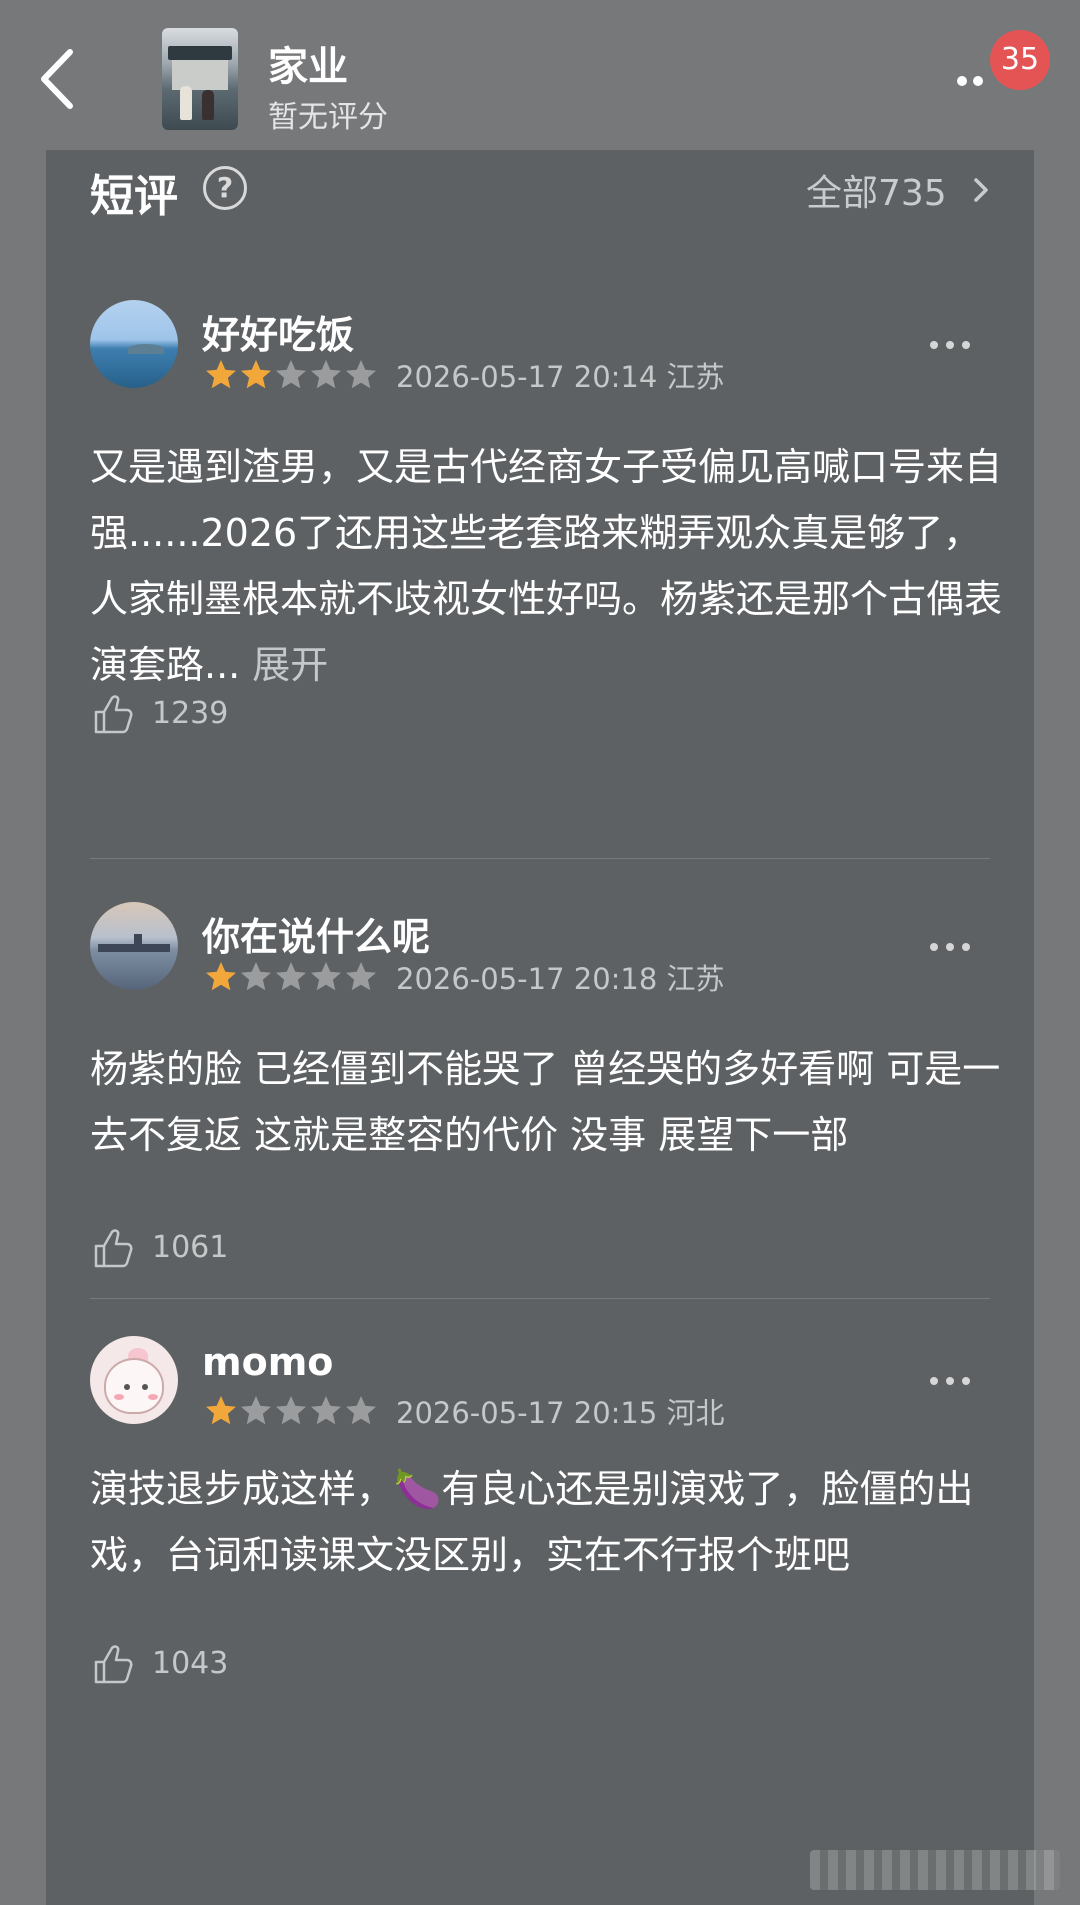 This screenshot has width=1080, height=1905. Describe the element at coordinates (134, 196) in the screenshot. I see `section-title: 短评` at that location.